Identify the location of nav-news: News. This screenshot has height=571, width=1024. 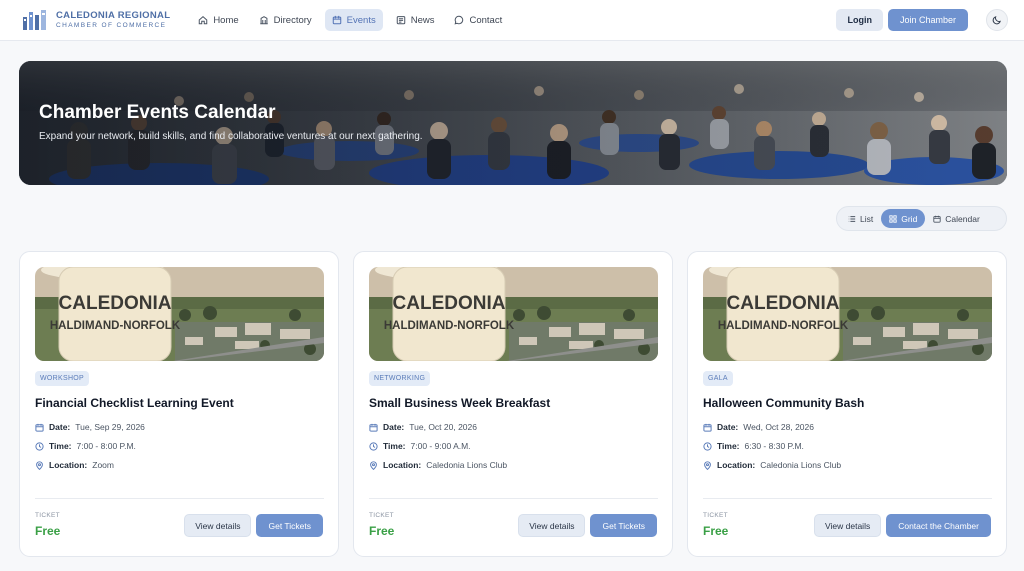
(415, 20).